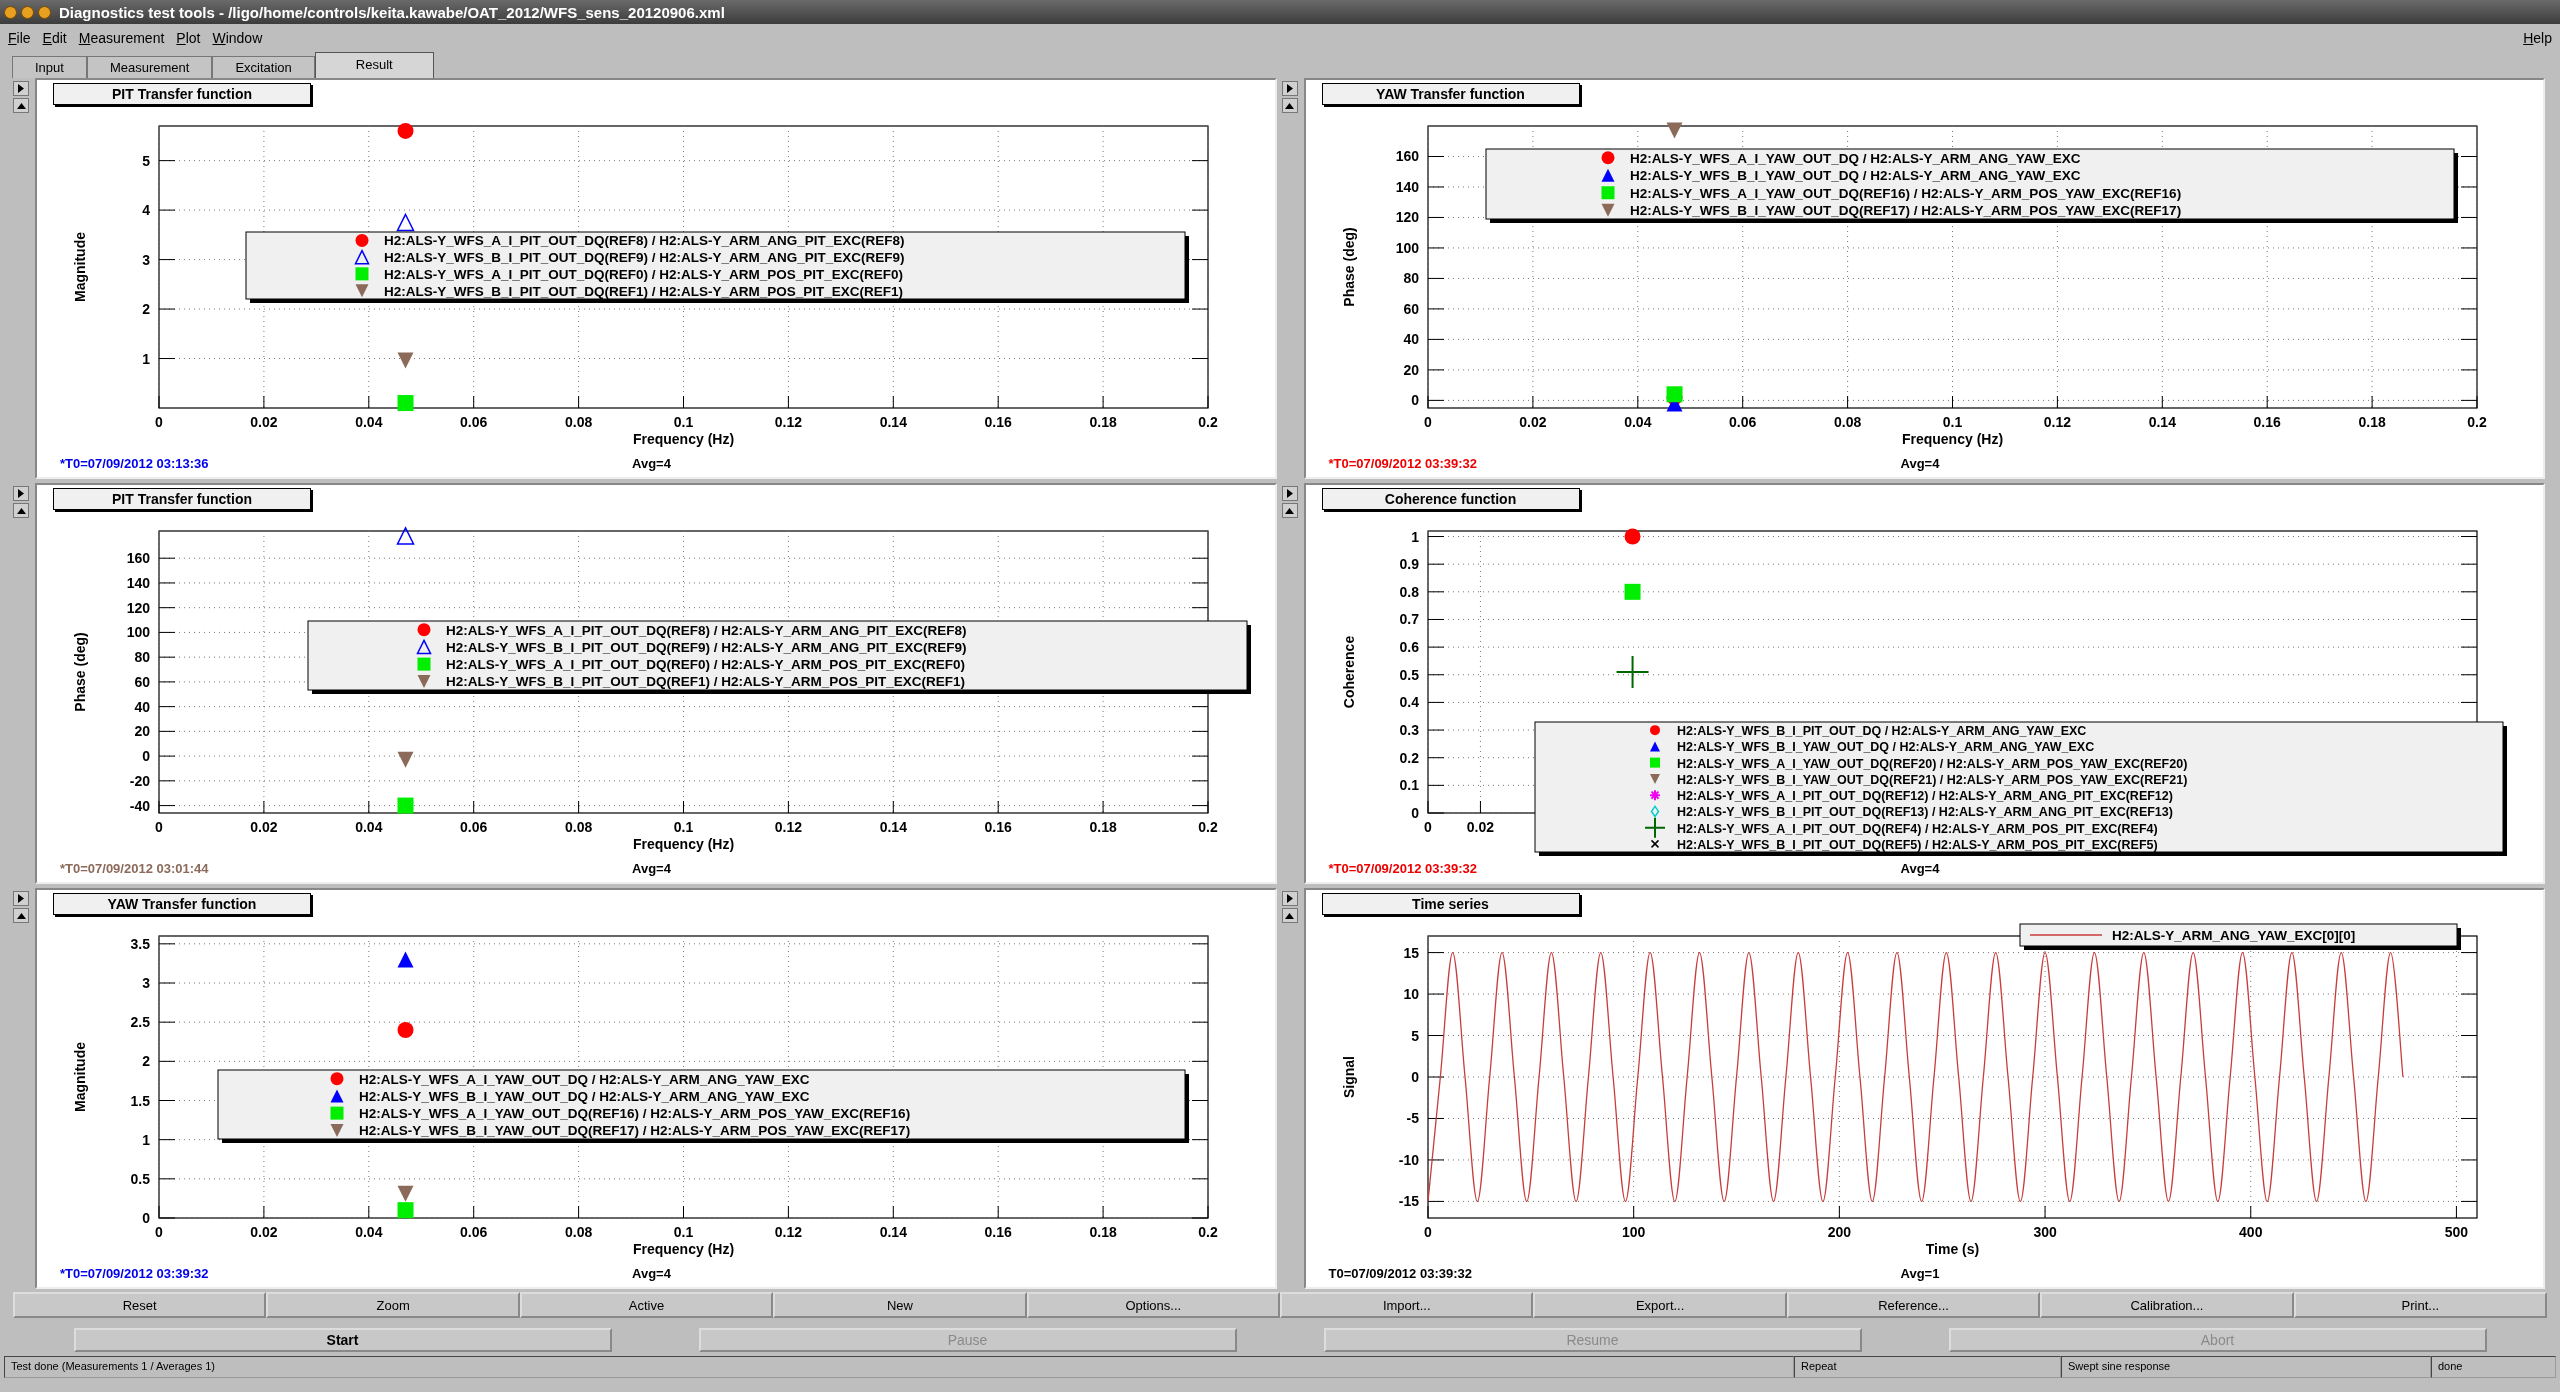 This screenshot has width=2560, height=1392. I want to click on menu-item: File, so click(19, 38).